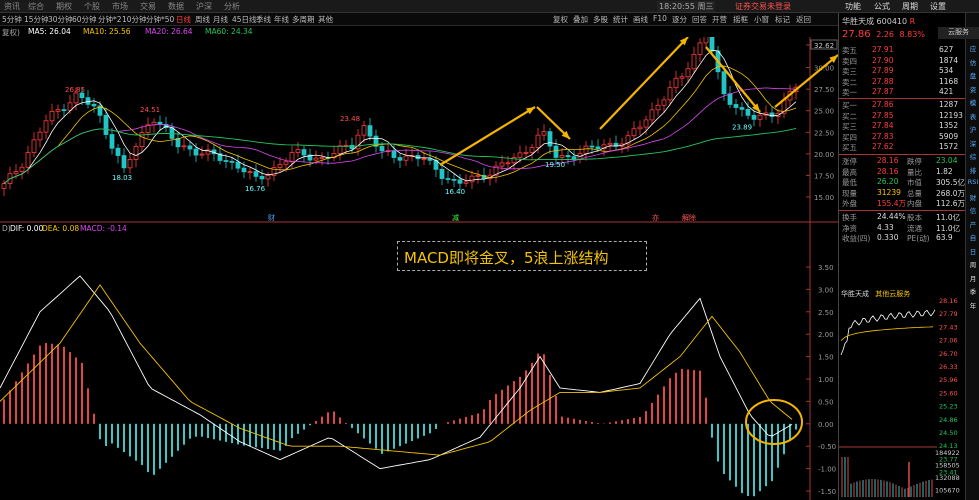 The image size is (979, 500). What do you see at coordinates (232, 6) in the screenshot?
I see `menu-tab-9: 分析` at bounding box center [232, 6].